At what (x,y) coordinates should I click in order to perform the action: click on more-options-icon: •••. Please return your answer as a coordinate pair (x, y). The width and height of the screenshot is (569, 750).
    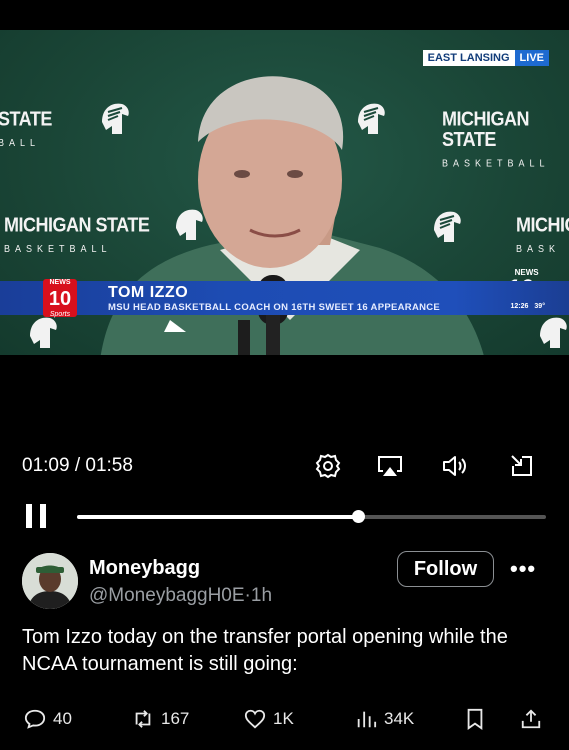
    Looking at the image, I should click on (523, 569).